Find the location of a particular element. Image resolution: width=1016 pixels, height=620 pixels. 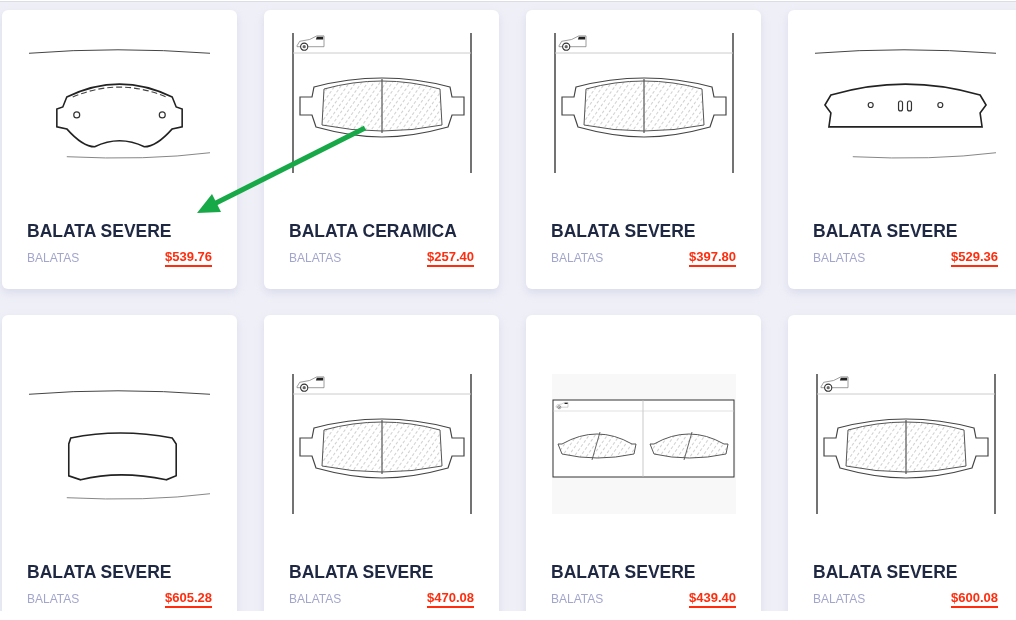

product-card: BALATA SEVERE BALATAS $470.08 is located at coordinates (381, 463).